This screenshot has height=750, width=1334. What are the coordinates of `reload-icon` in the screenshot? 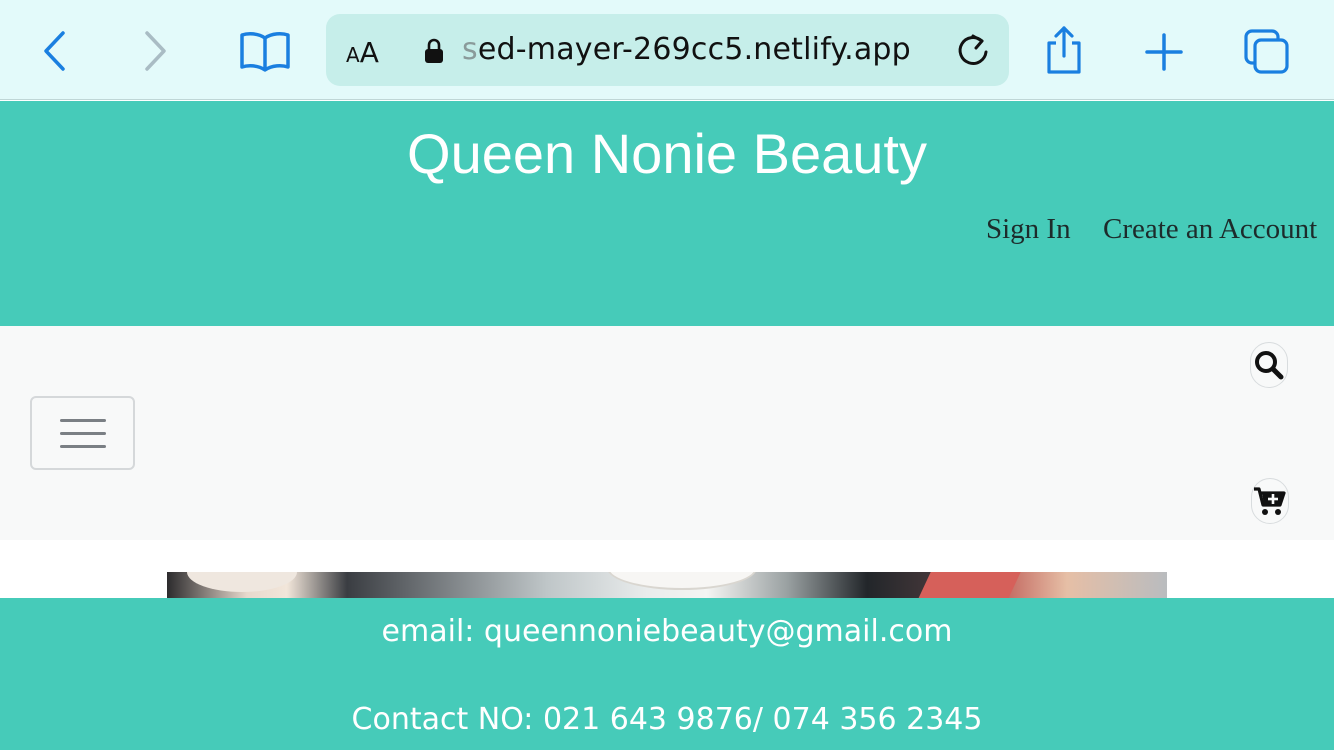 It's located at (973, 52).